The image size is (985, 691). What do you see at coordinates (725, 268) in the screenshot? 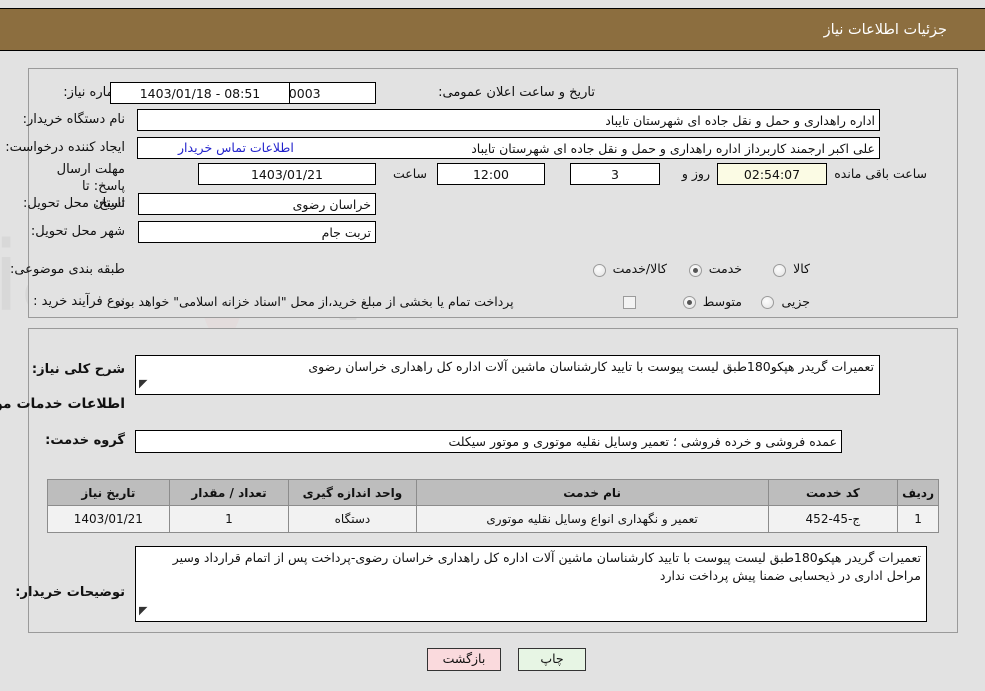
I see `category-option-1-label: خدمت` at bounding box center [725, 268].